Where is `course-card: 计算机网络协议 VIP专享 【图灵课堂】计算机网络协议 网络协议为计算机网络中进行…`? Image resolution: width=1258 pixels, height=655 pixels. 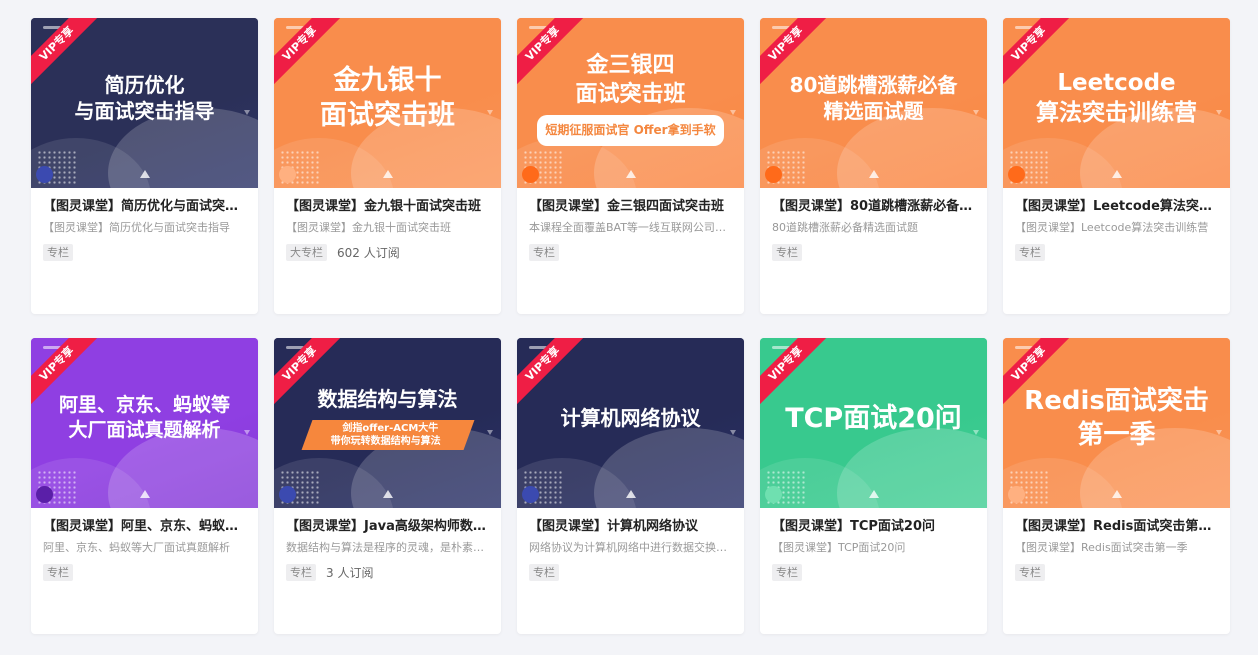 course-card: 计算机网络协议 VIP专享 【图灵课堂】计算机网络协议 网络协议为计算机网络中进行… is located at coordinates (630, 486).